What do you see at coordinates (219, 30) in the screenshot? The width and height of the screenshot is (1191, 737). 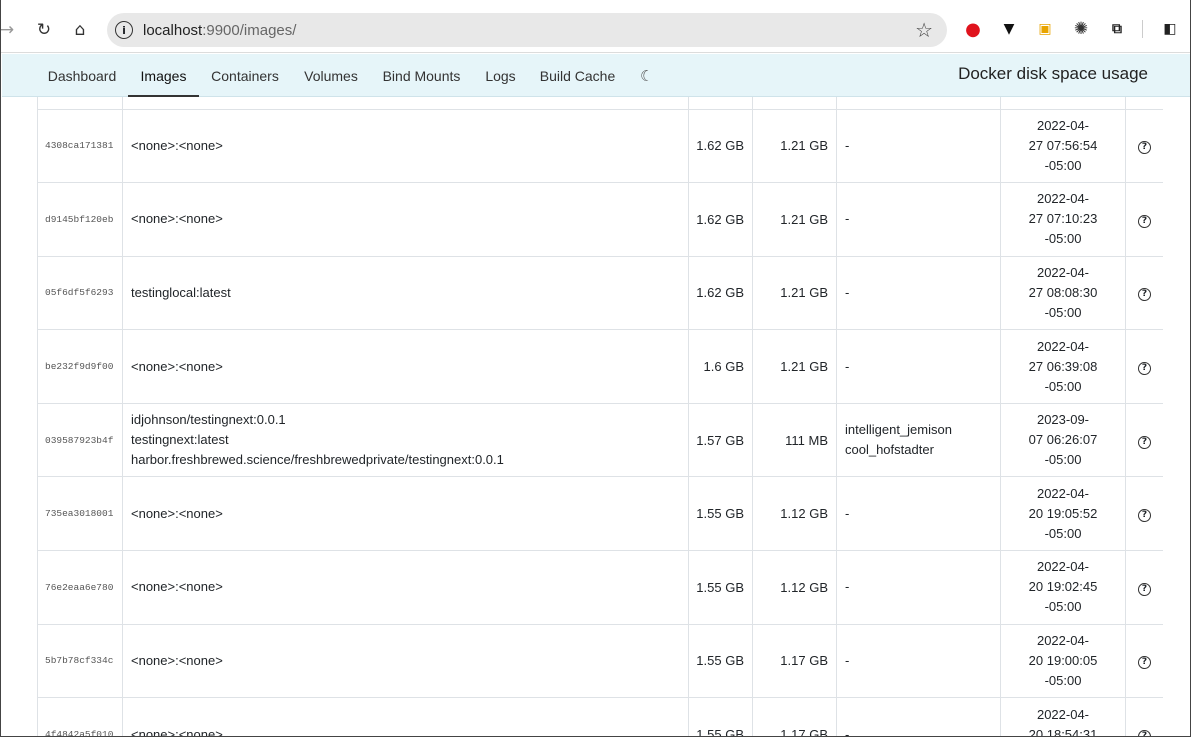 I see `url-text: localhost:9900/images/` at bounding box center [219, 30].